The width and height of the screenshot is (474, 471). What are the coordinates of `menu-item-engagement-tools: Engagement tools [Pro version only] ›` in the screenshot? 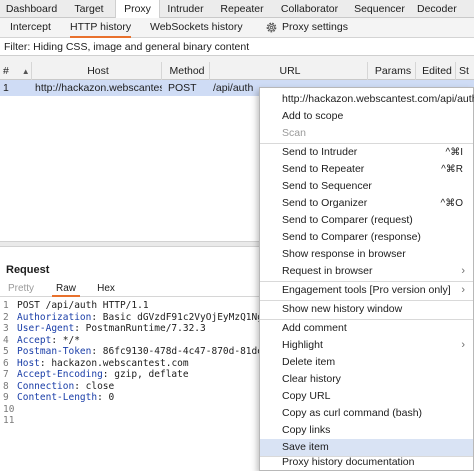 It's located at (366, 290).